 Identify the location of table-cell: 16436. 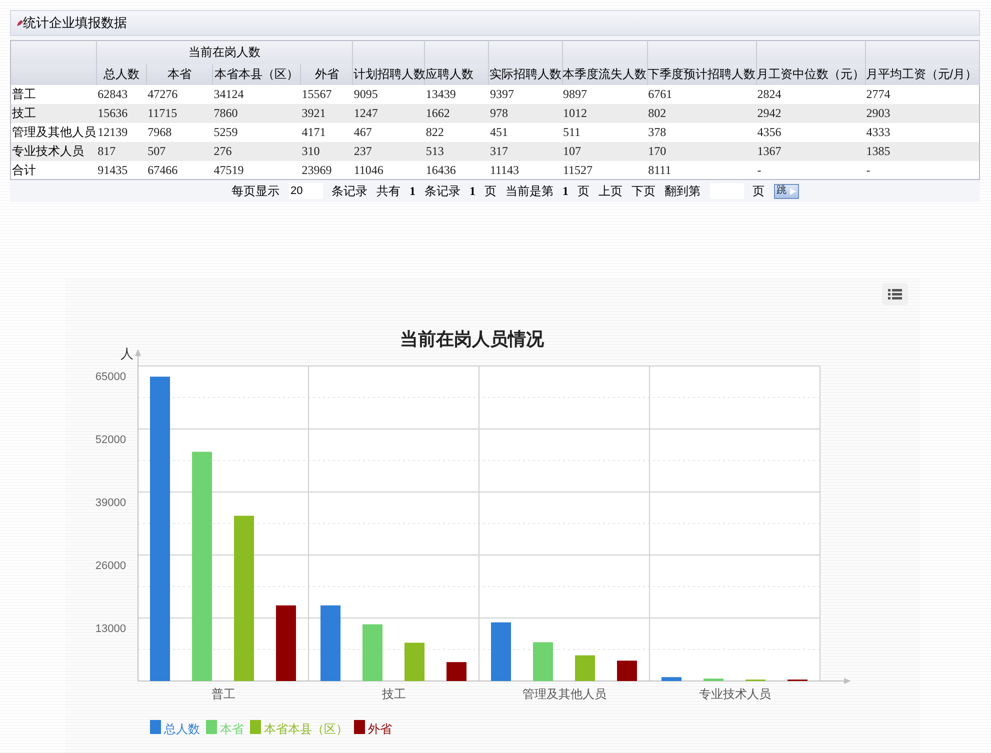
(456, 170).